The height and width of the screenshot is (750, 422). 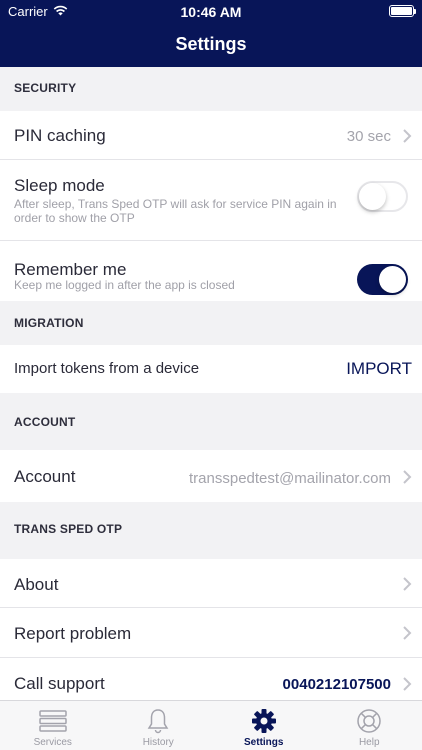 I want to click on tab-history: History, so click(x=159, y=725).